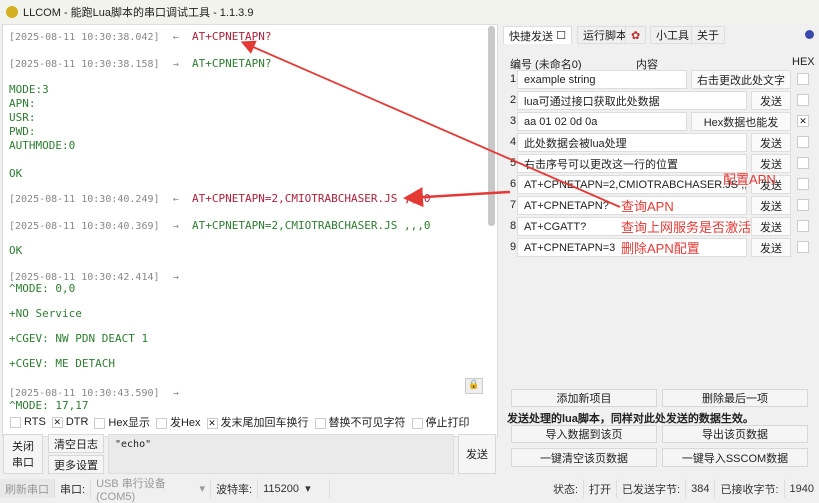 This screenshot has height=503, width=819. Describe the element at coordinates (735, 457) in the screenshot. I see `import-sscom-button: 一键导入SSCOM数据` at that location.